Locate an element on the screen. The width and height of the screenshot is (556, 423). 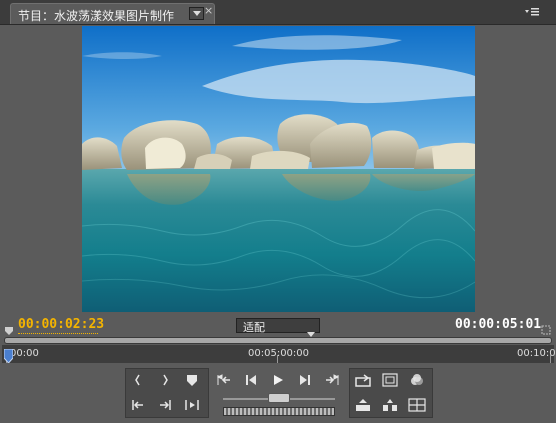
ruler-start-label: 00:00 is located at coordinates (24, 353).